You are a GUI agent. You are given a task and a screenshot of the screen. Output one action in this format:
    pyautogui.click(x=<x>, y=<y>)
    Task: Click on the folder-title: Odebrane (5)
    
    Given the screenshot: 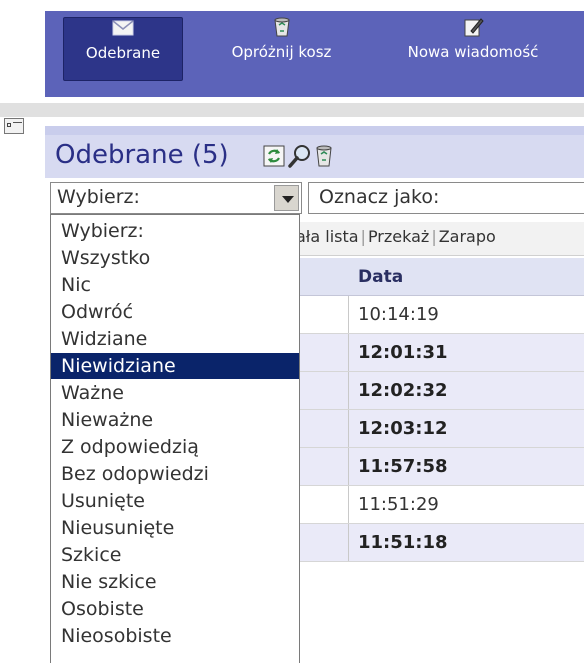 What is the action you would take?
    pyautogui.click(x=142, y=155)
    